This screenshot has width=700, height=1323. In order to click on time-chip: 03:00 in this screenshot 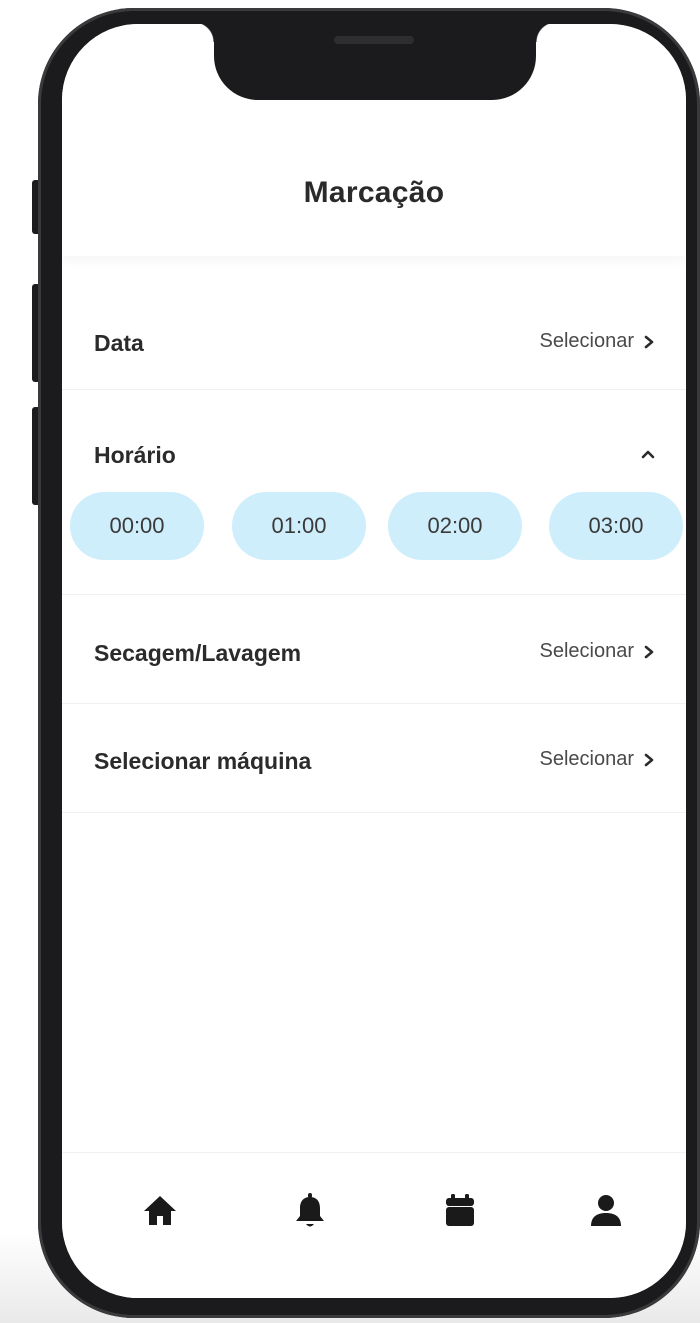, I will do `click(616, 526)`.